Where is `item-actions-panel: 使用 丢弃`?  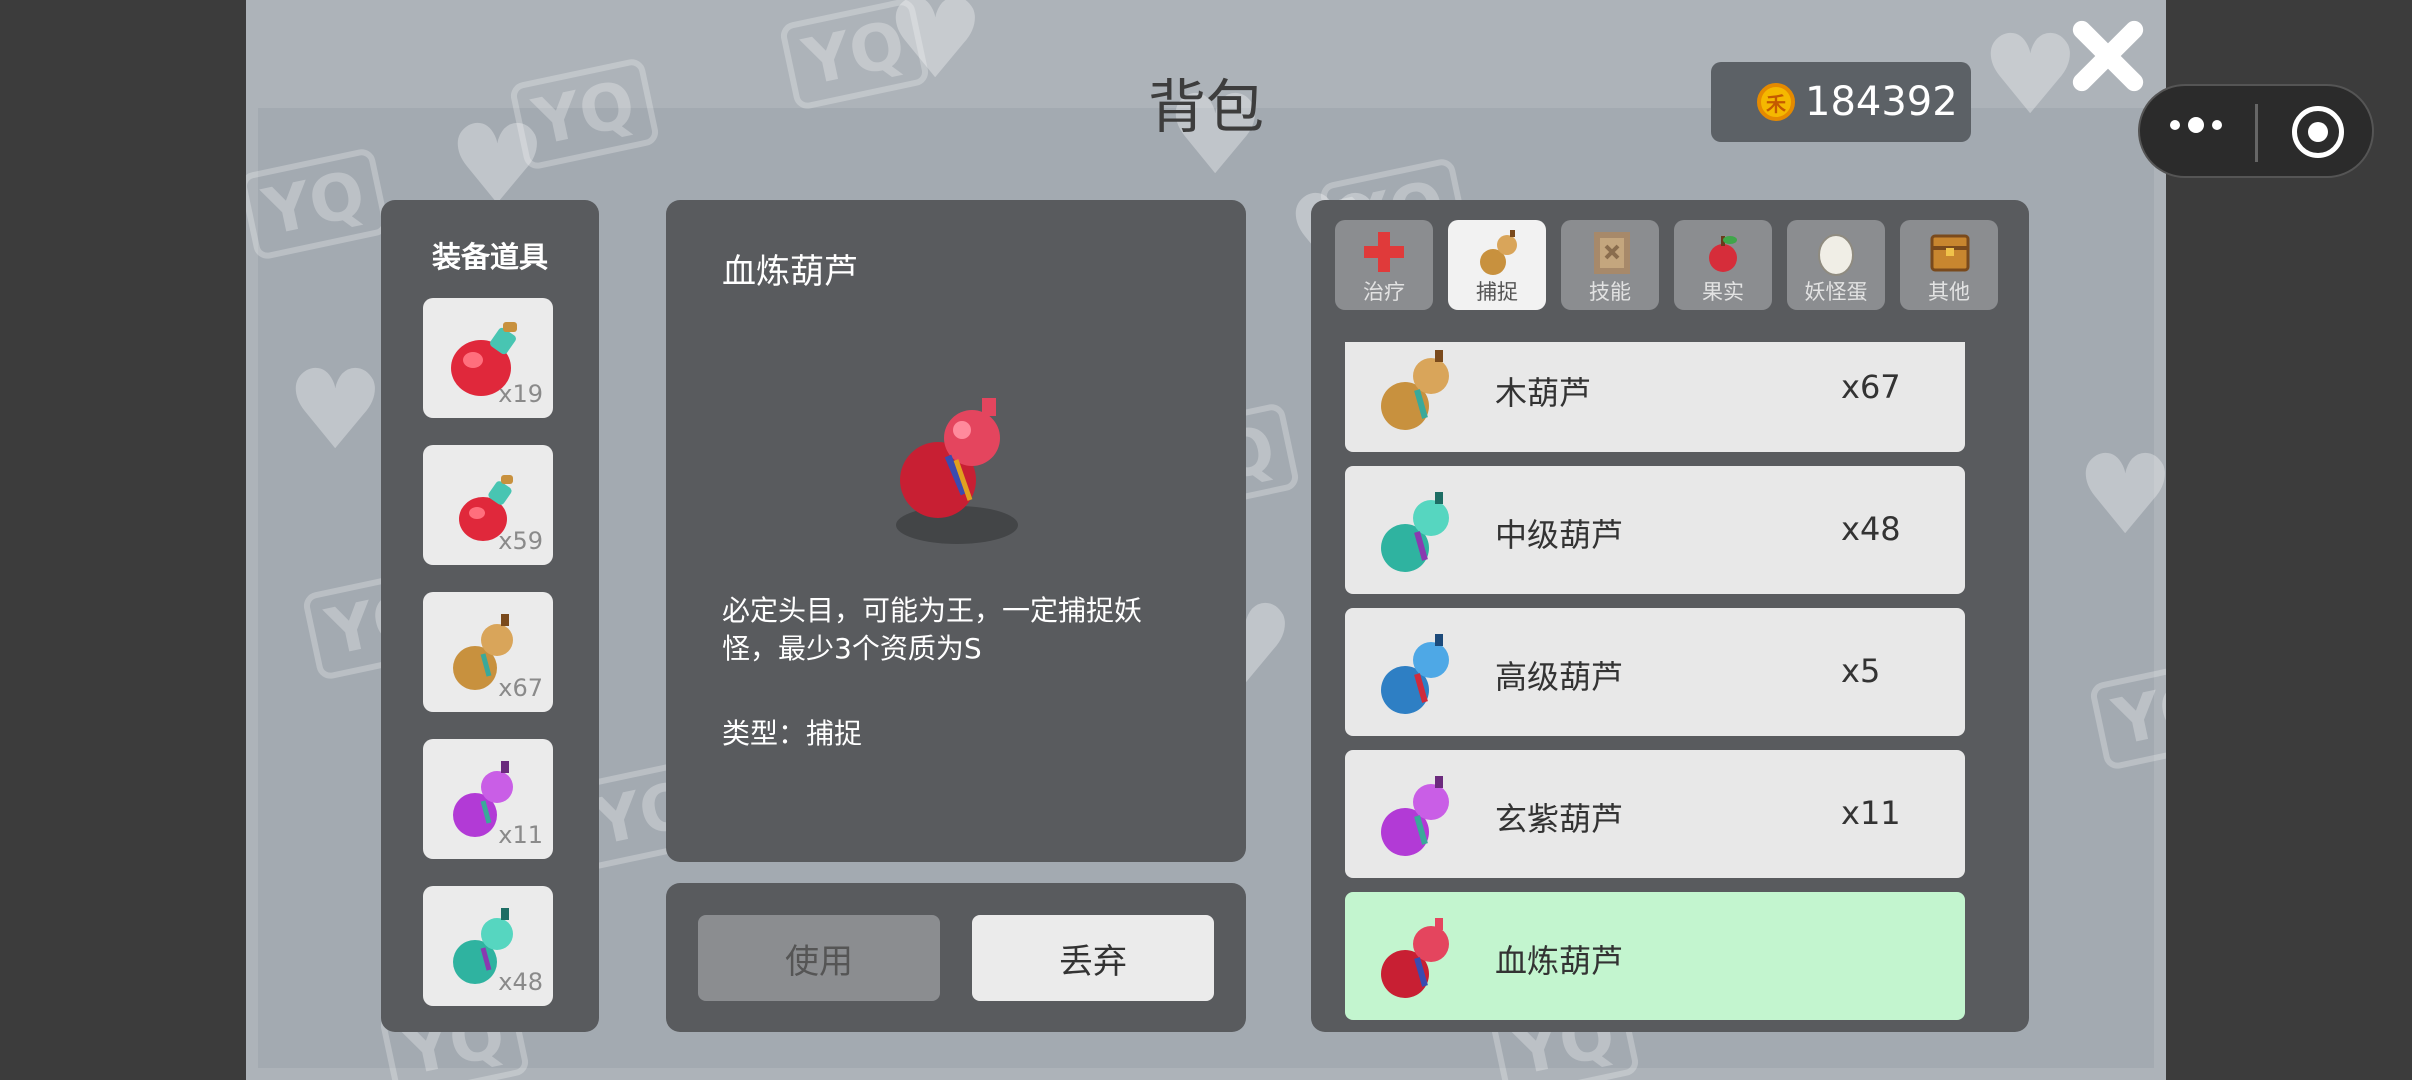
item-actions-panel: 使用 丢弃 is located at coordinates (956, 957).